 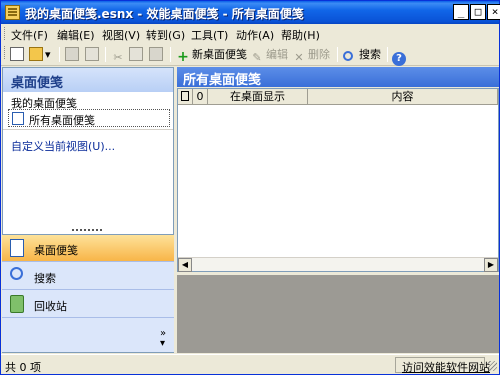 What do you see at coordinates (338, 77) in the screenshot?
I see `notes-pane-header: 所有桌面便笺` at bounding box center [338, 77].